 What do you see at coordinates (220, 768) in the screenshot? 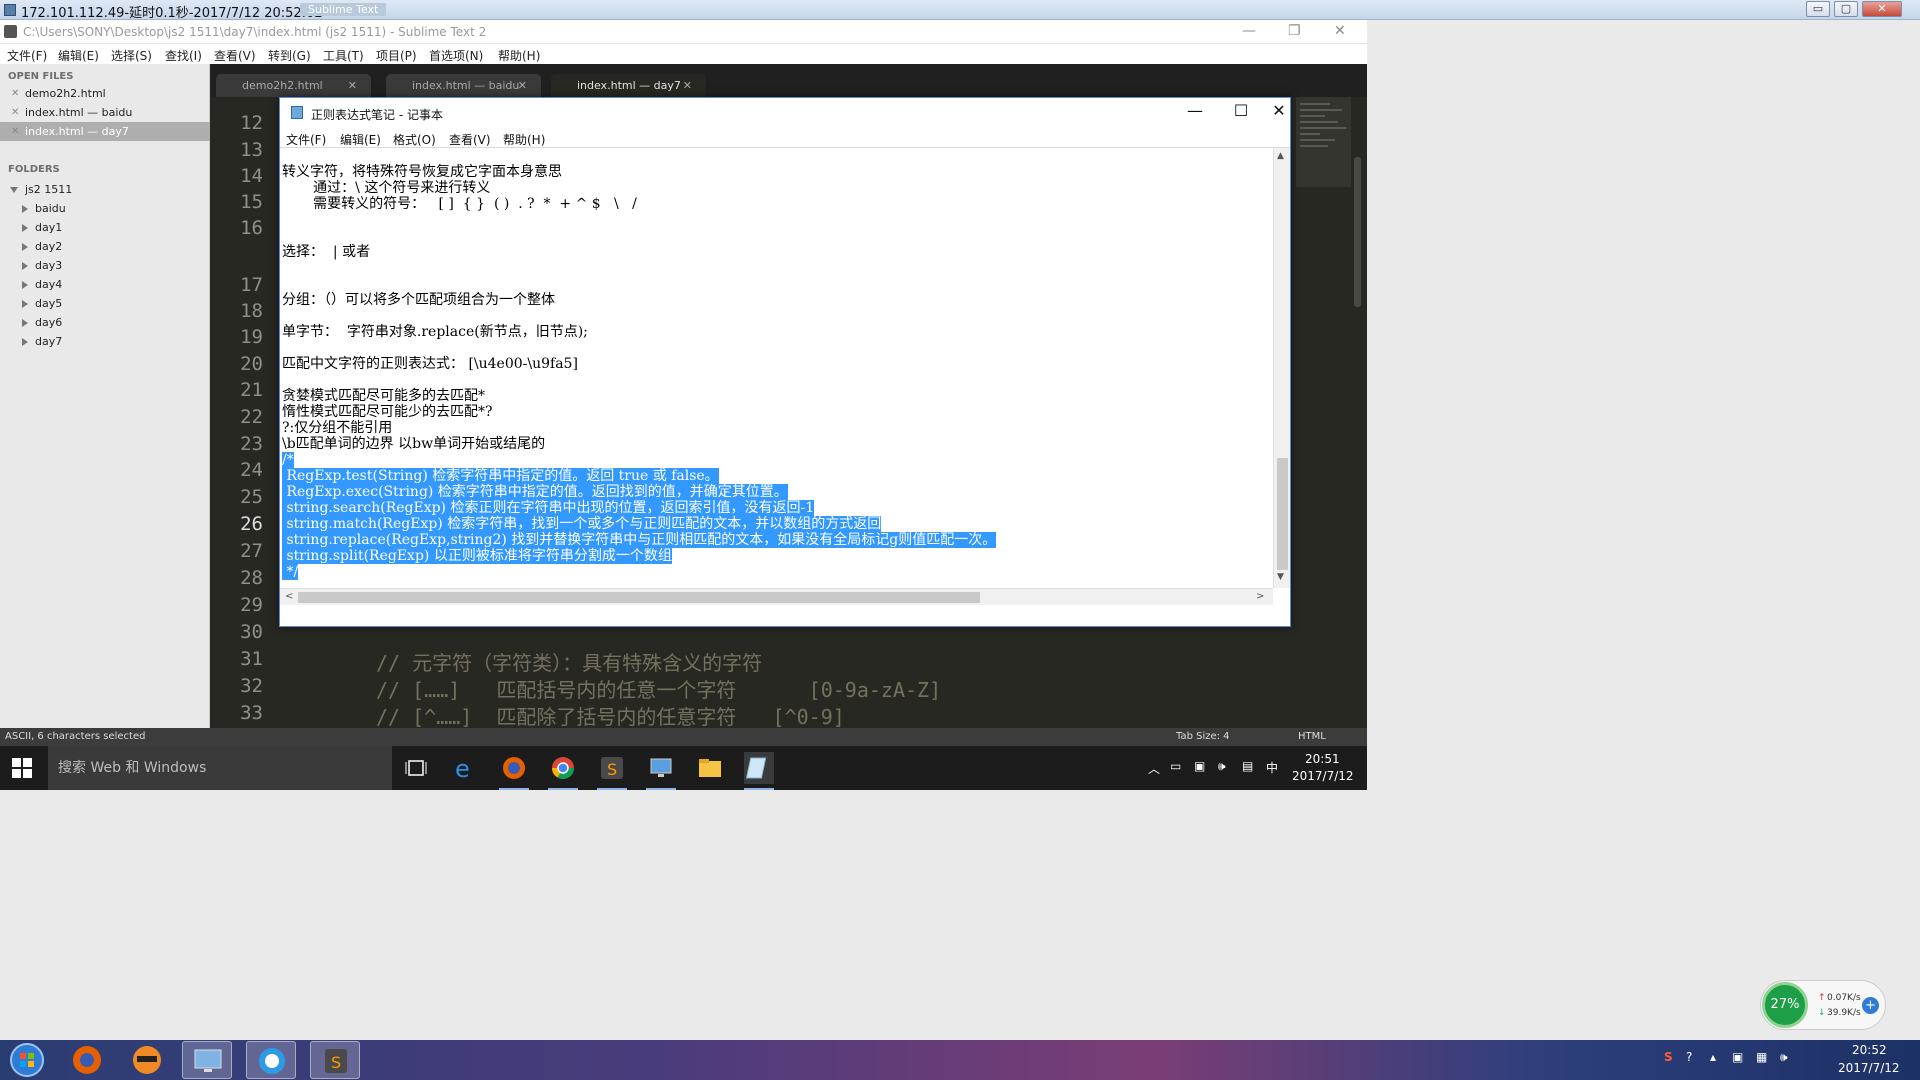
I see `search-box: 搜索 Web 和 Windows` at bounding box center [220, 768].